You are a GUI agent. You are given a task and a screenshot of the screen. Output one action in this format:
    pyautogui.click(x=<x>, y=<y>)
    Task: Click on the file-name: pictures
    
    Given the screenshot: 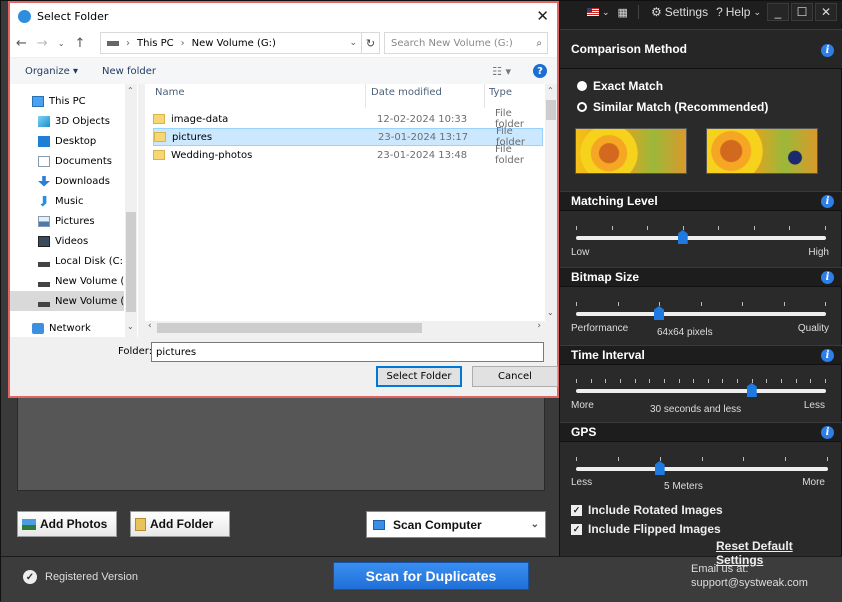 What is the action you would take?
    pyautogui.click(x=192, y=137)
    